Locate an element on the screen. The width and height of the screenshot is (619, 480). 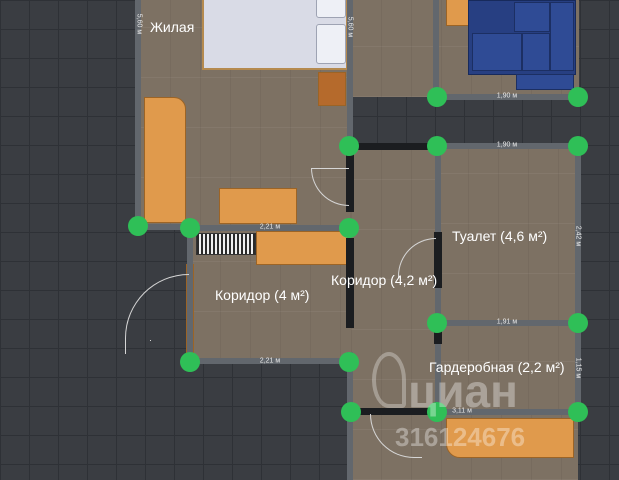
room-label-corridor-left: Коридор (4 м²) is located at coordinates (262, 295).